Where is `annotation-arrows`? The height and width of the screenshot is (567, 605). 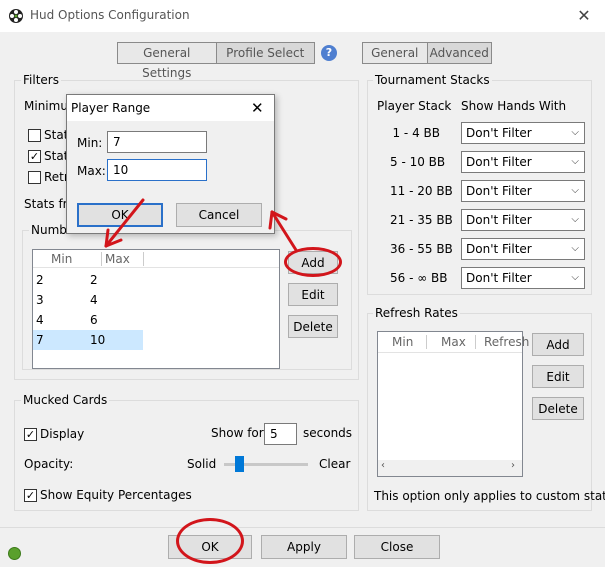
annotation-arrows is located at coordinates (201, 225).